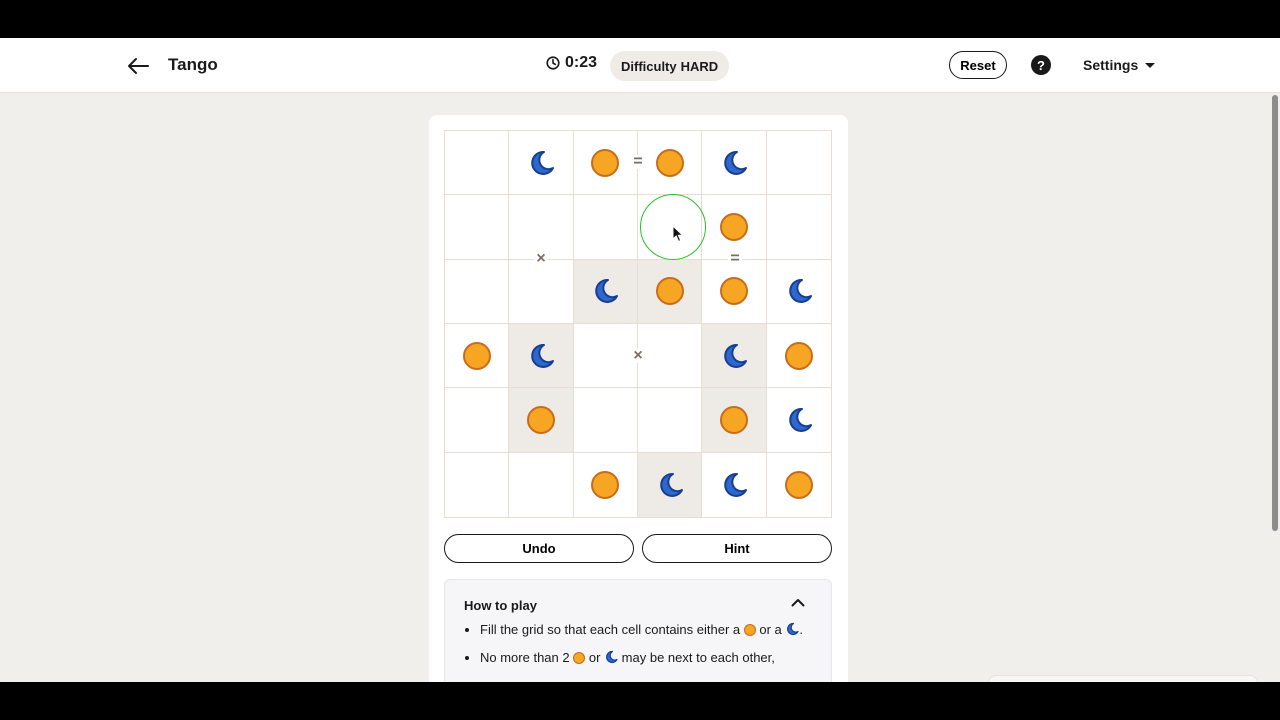 Image resolution: width=1280 pixels, height=720 pixels. I want to click on timer: 0:23, so click(571, 63).